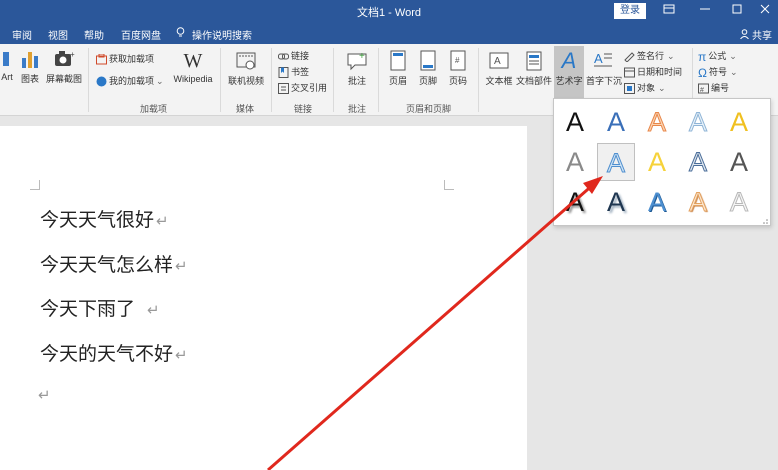 The image size is (778, 470). What do you see at coordinates (645, 88) in the screenshot?
I see `object-button: 对象 ⌄` at bounding box center [645, 88].